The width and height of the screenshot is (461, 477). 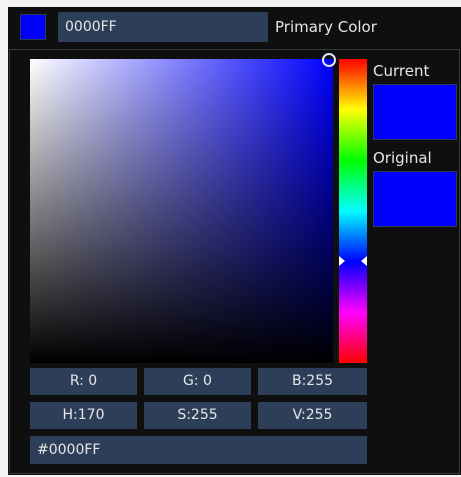 I want to click on current-color-swatch, so click(x=415, y=112).